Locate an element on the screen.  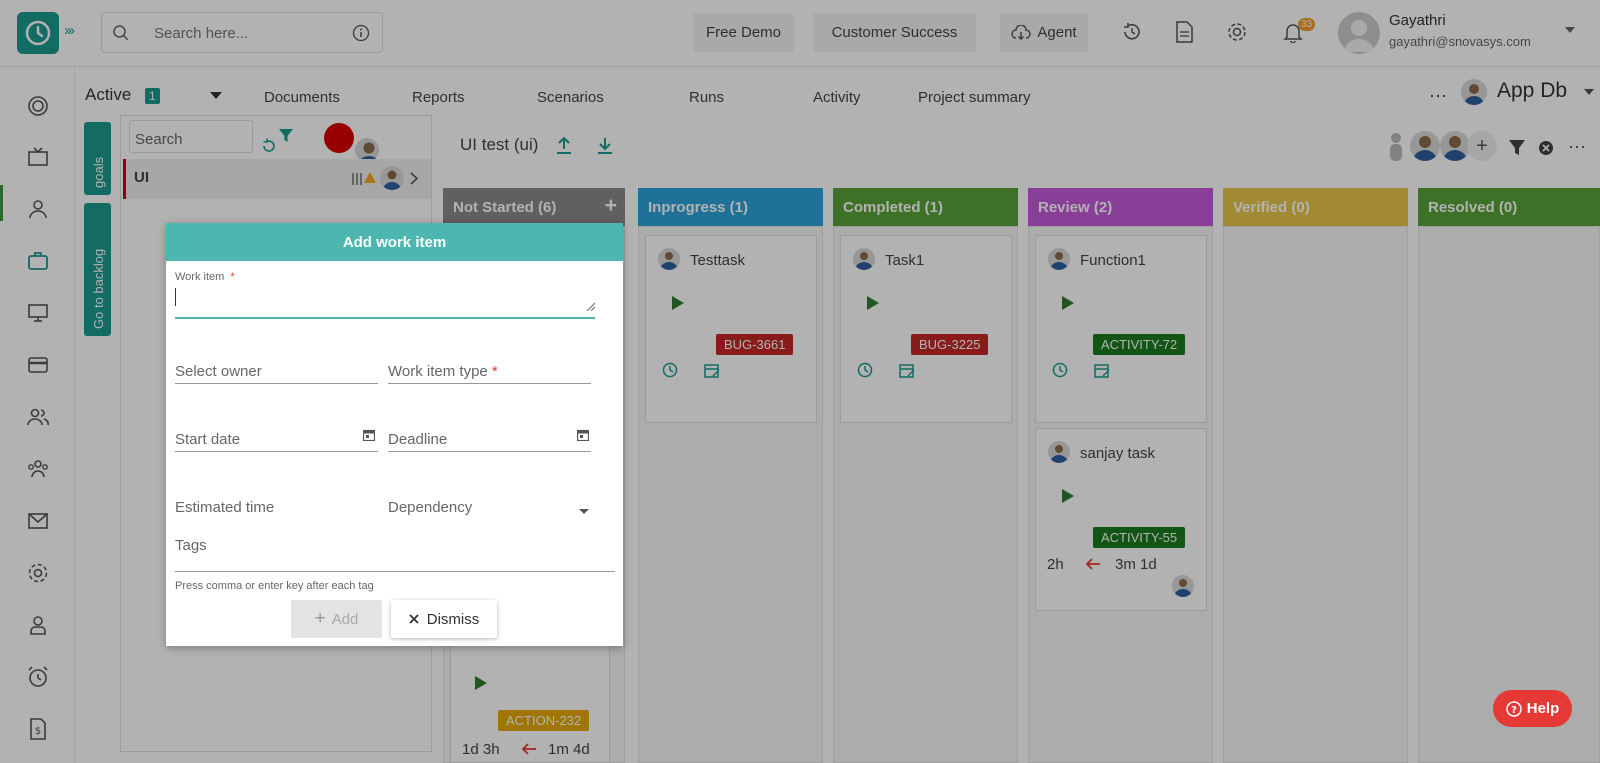
resize-handle-icon is located at coordinates (590, 306).